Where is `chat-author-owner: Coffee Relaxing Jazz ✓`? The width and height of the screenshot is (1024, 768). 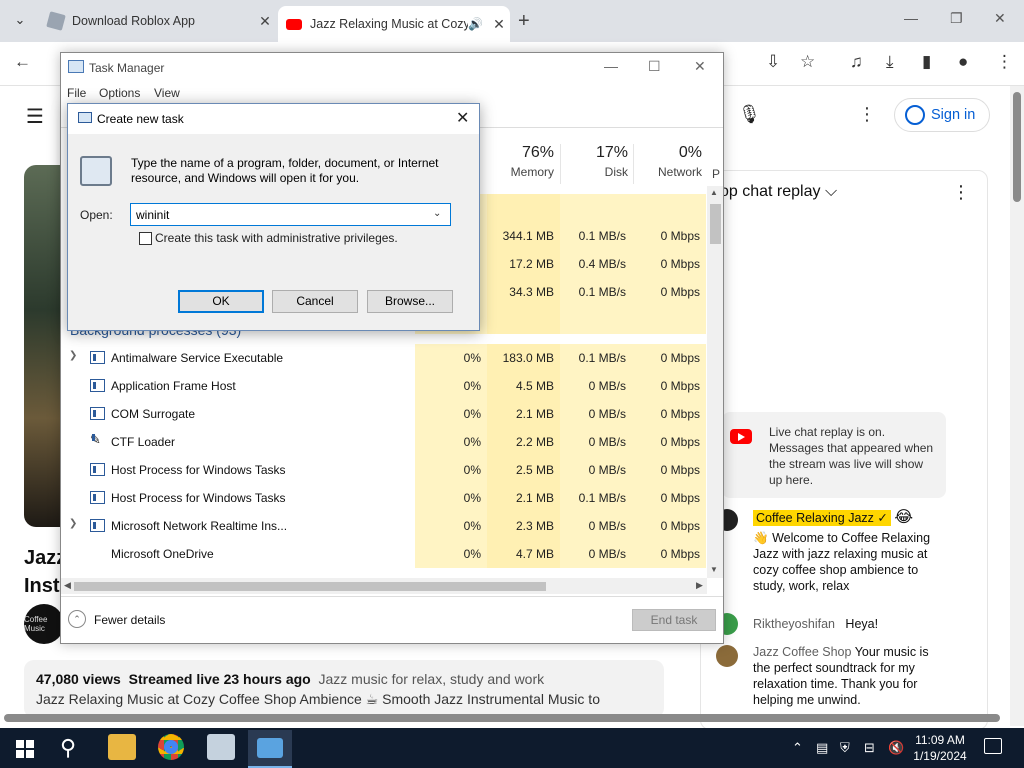 chat-author-owner: Coffee Relaxing Jazz ✓ is located at coordinates (822, 518).